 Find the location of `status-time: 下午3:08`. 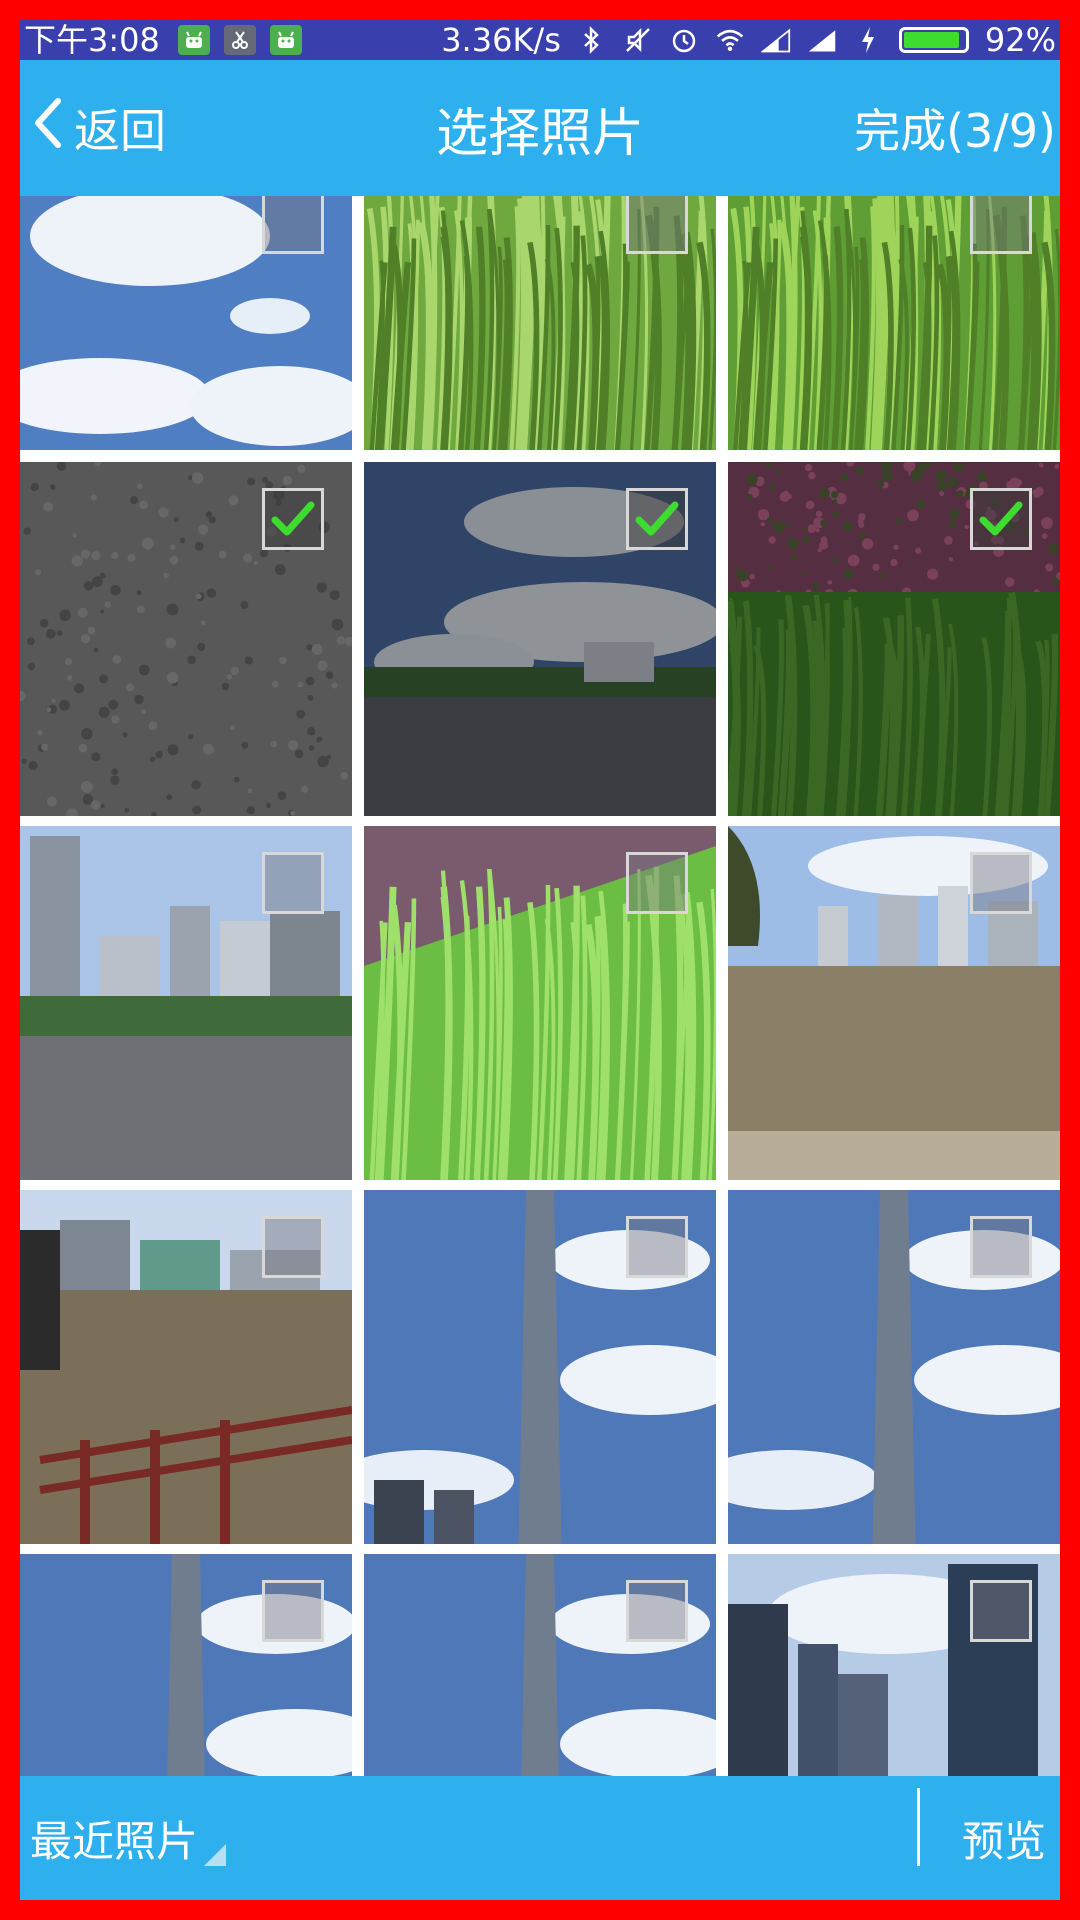

status-time: 下午3:08 is located at coordinates (92, 40).